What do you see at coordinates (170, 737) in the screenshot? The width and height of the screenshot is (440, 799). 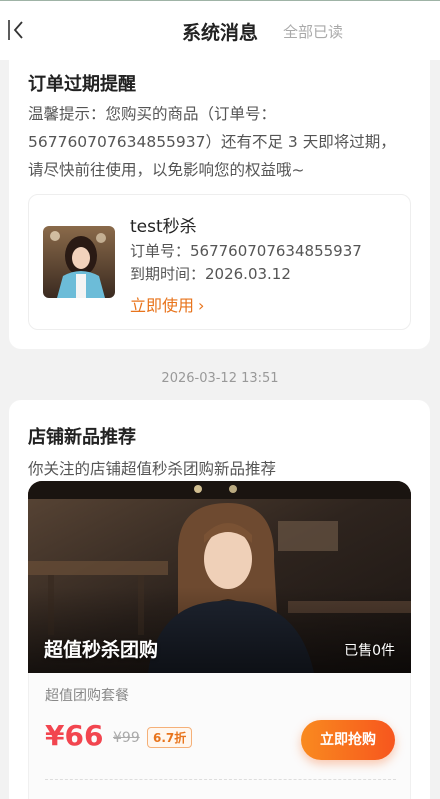 I see `discount-badge: 6.7折` at bounding box center [170, 737].